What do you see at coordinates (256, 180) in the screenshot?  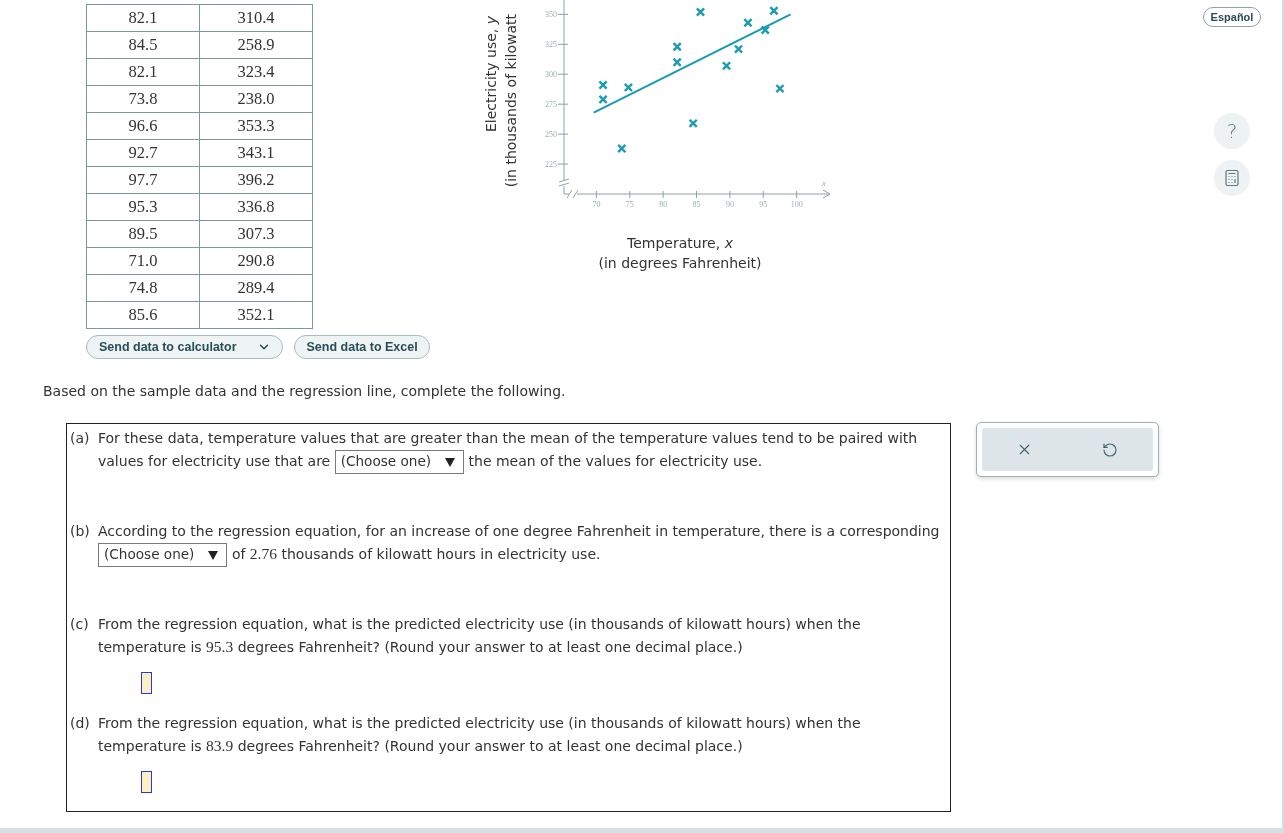 I see `table-cell: 396.2` at bounding box center [256, 180].